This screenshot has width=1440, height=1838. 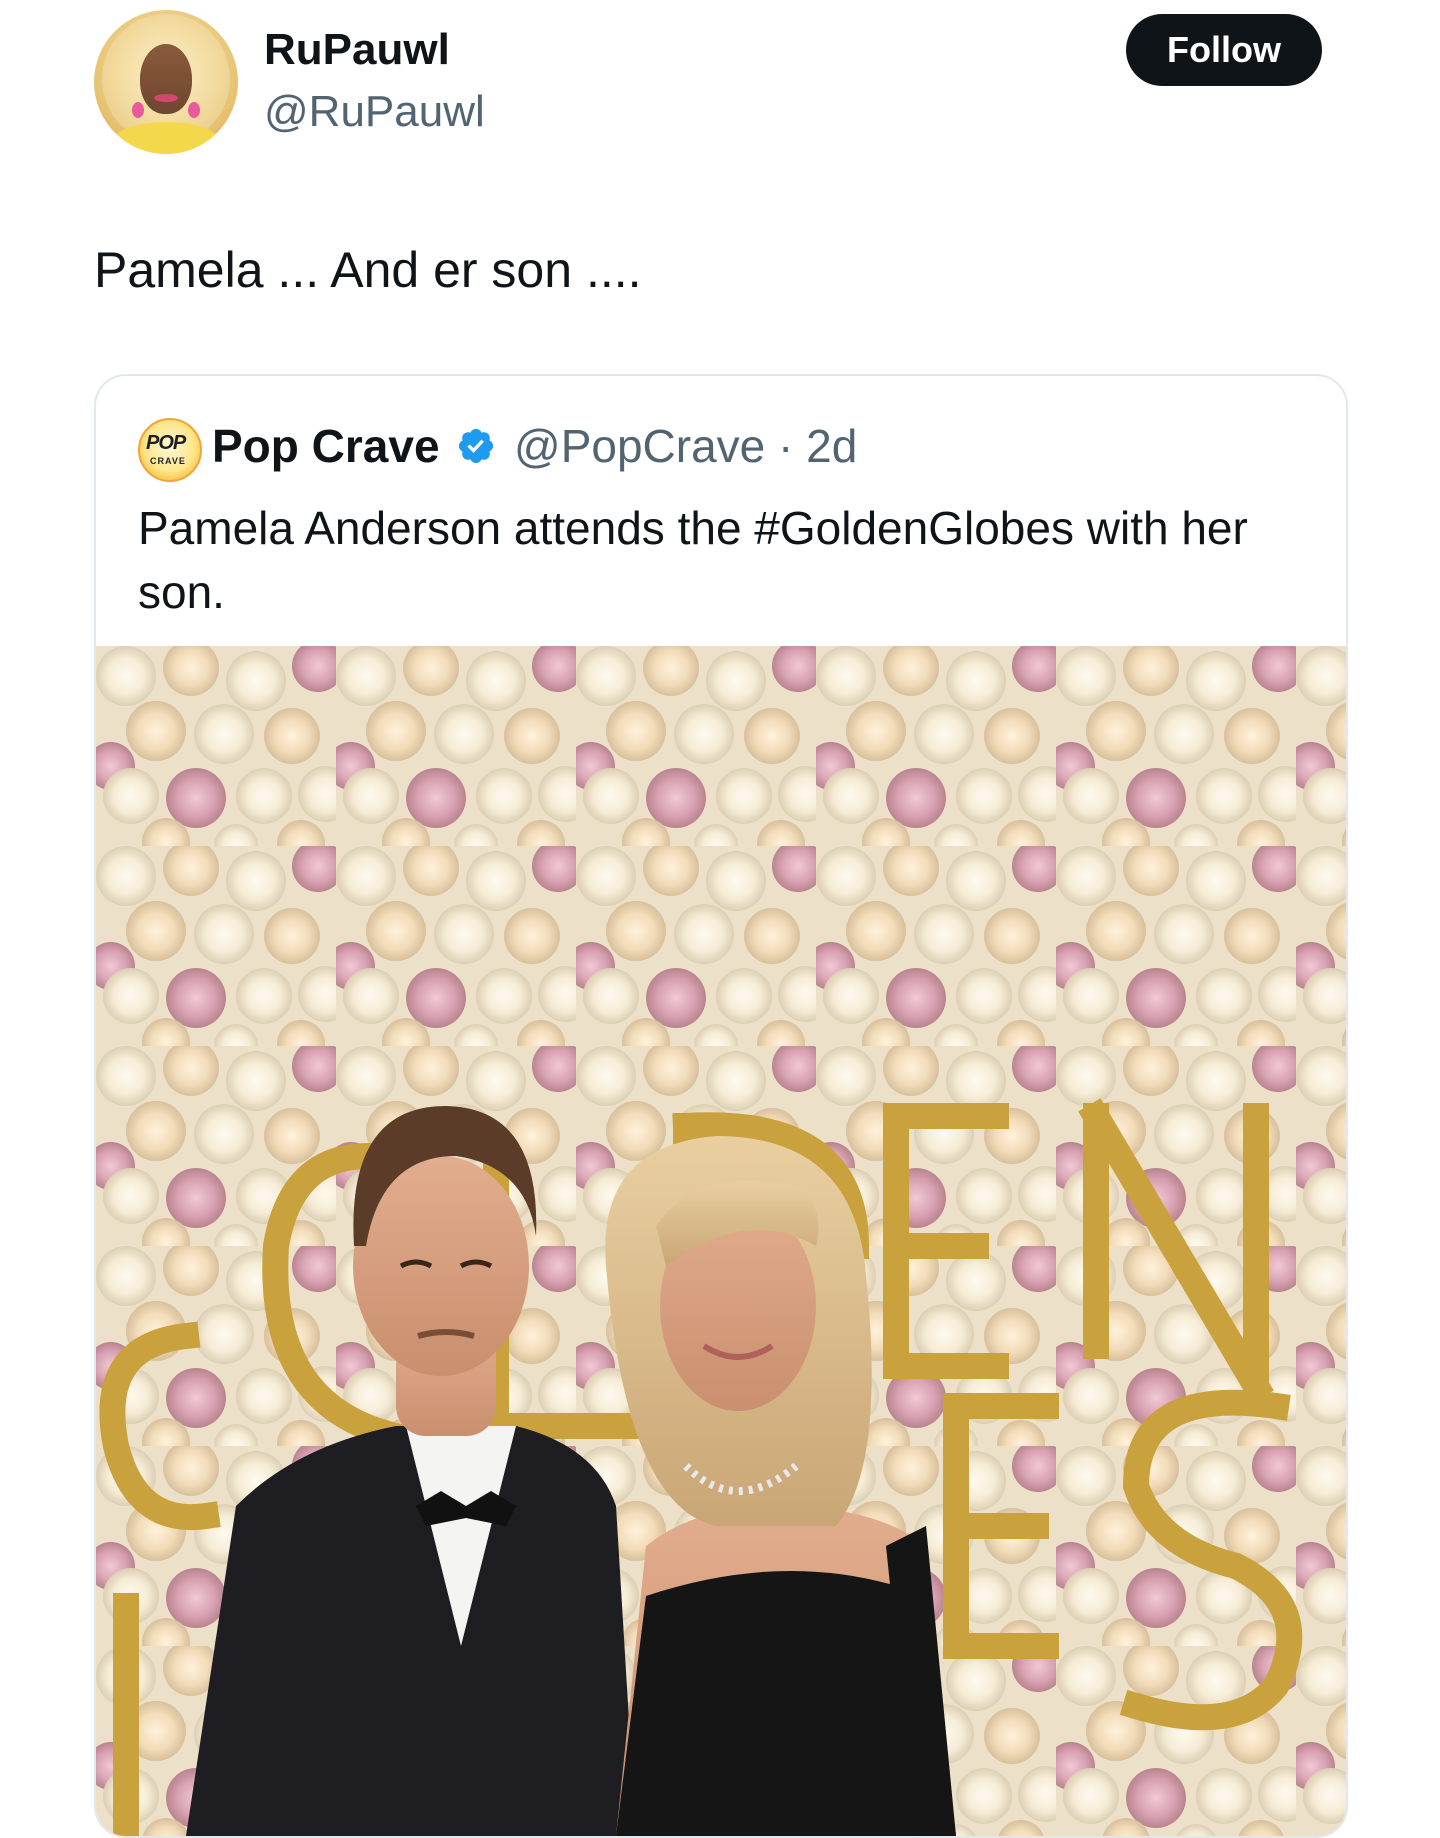 What do you see at coordinates (166, 79) in the screenshot?
I see `avatar-face` at bounding box center [166, 79].